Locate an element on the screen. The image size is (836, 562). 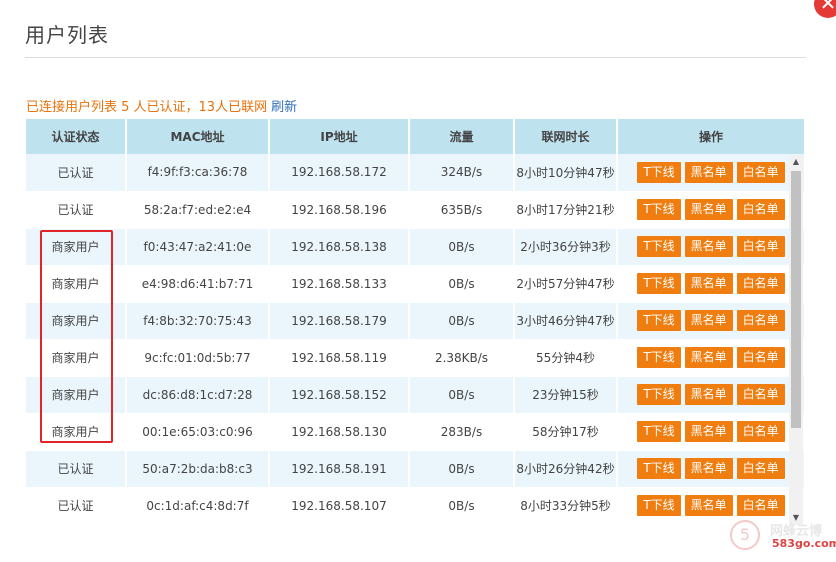
close-icon: ✕ is located at coordinates (825, 9).